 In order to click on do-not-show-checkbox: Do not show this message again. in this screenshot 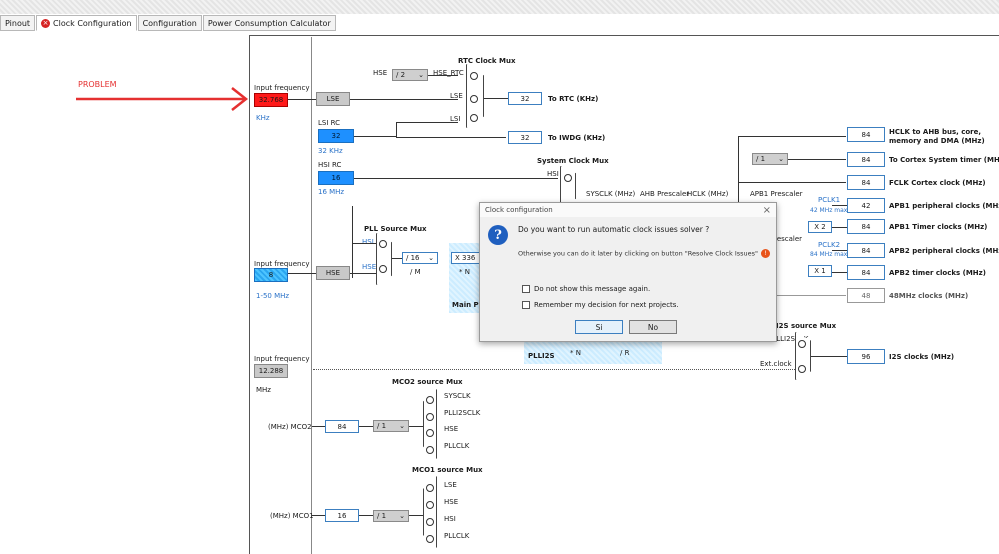, I will do `click(586, 289)`.